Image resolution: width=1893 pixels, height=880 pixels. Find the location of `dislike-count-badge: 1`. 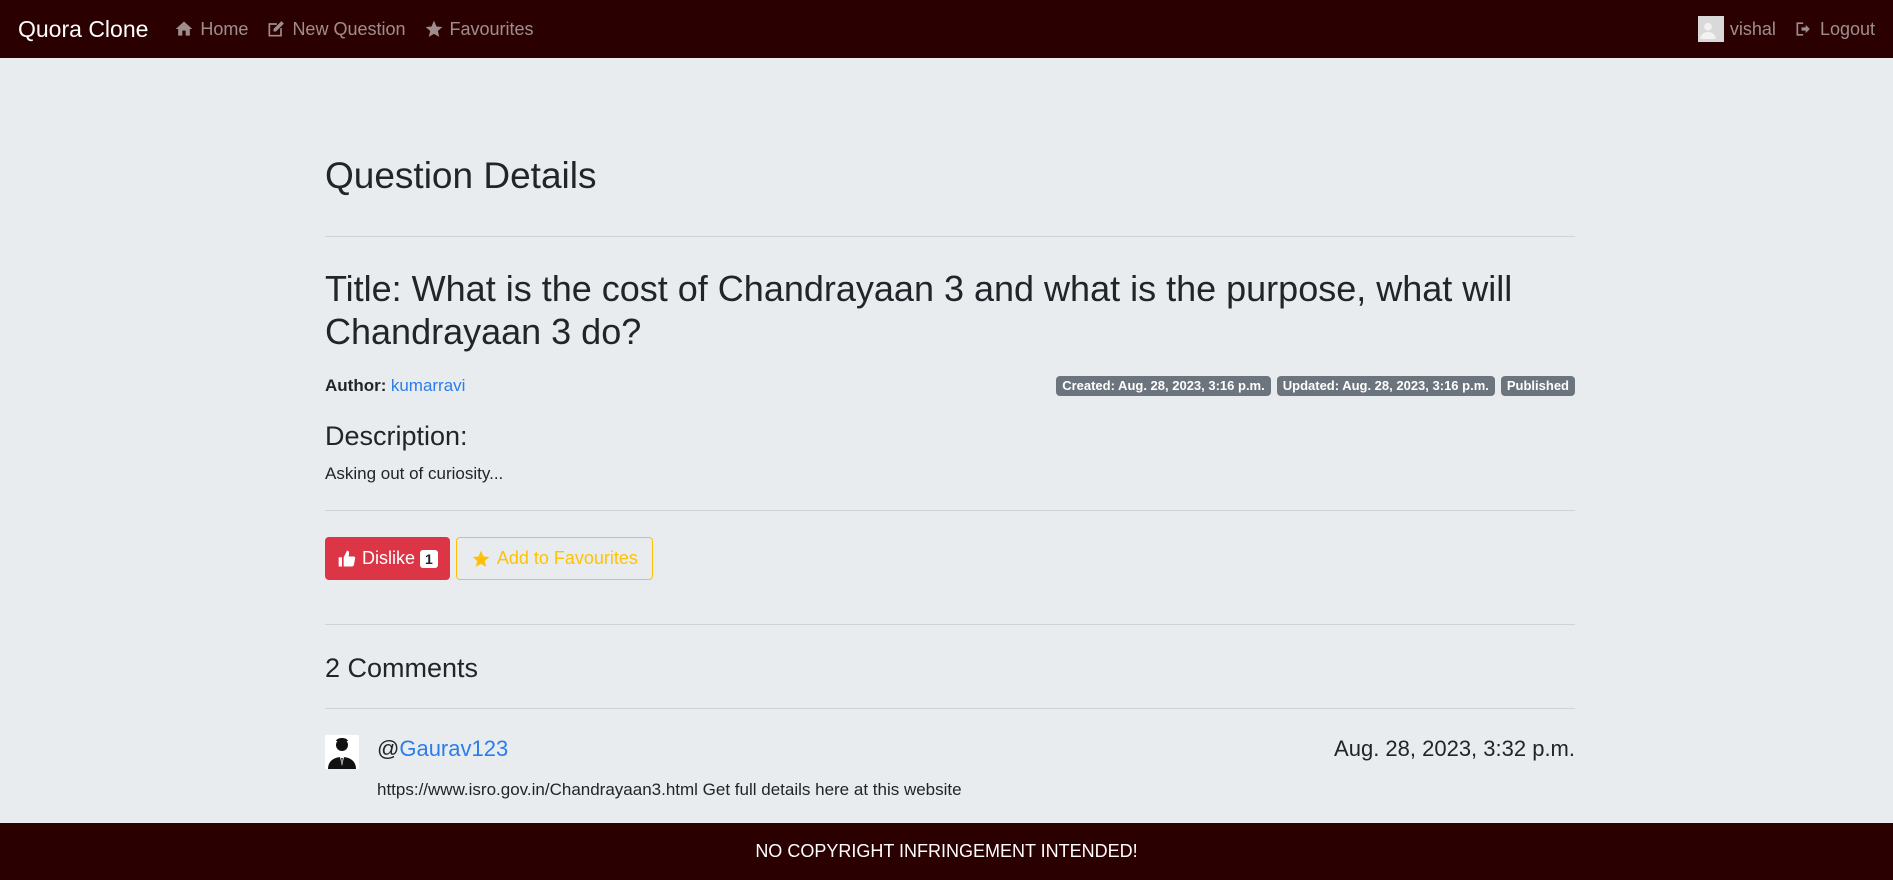

dislike-count-badge: 1 is located at coordinates (429, 558).